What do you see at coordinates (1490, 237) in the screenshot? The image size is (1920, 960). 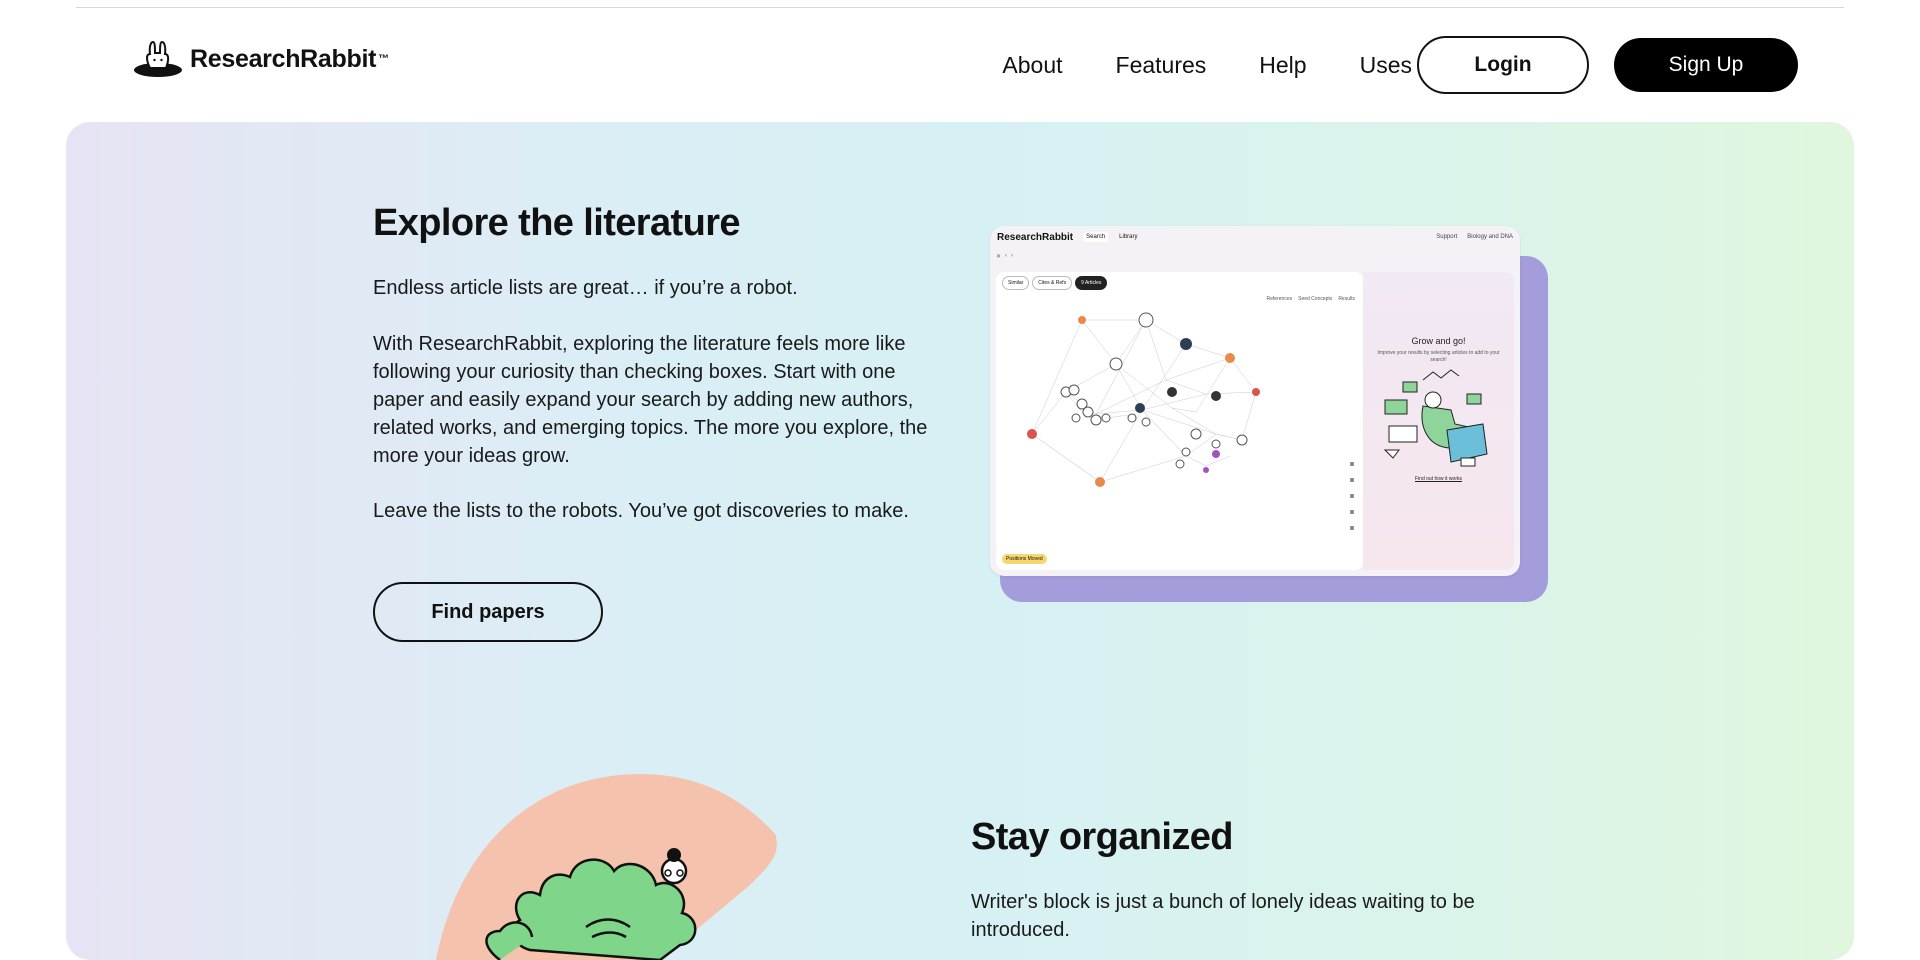 I see `screenshot-collection: Biology and DNA` at bounding box center [1490, 237].